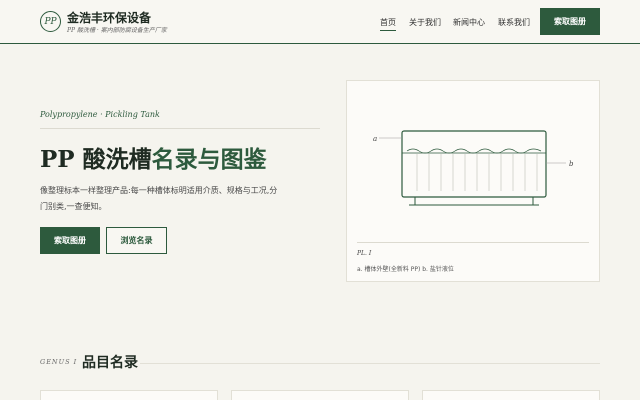 This screenshot has height=400, width=640. What do you see at coordinates (100, 114) in the screenshot?
I see `hero-eyebrow: Polypropylene · Pickling Tank` at bounding box center [100, 114].